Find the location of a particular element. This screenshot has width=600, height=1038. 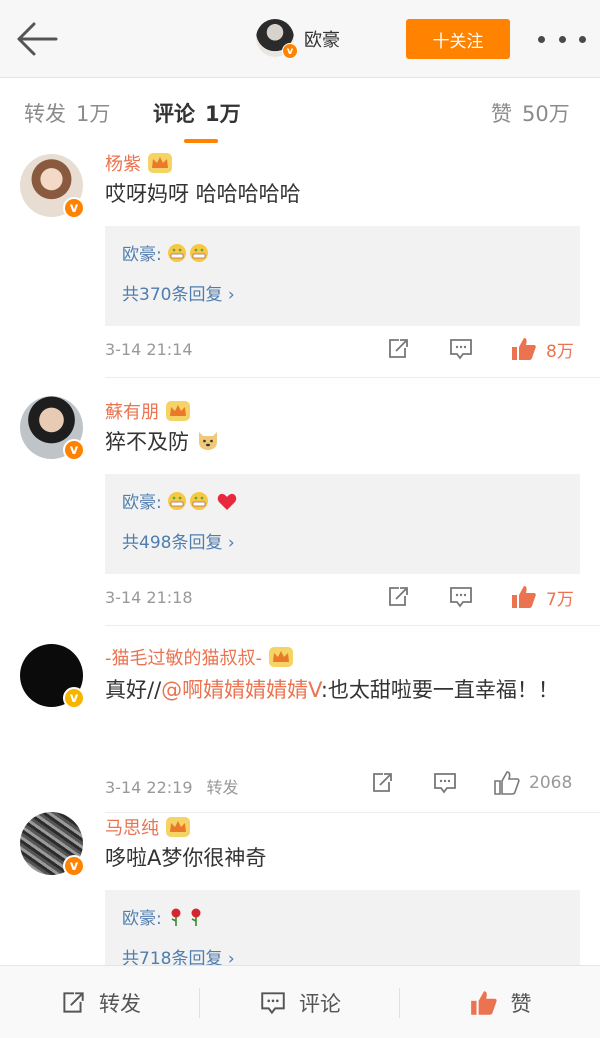

dog-emoji-icon is located at coordinates (207, 441).